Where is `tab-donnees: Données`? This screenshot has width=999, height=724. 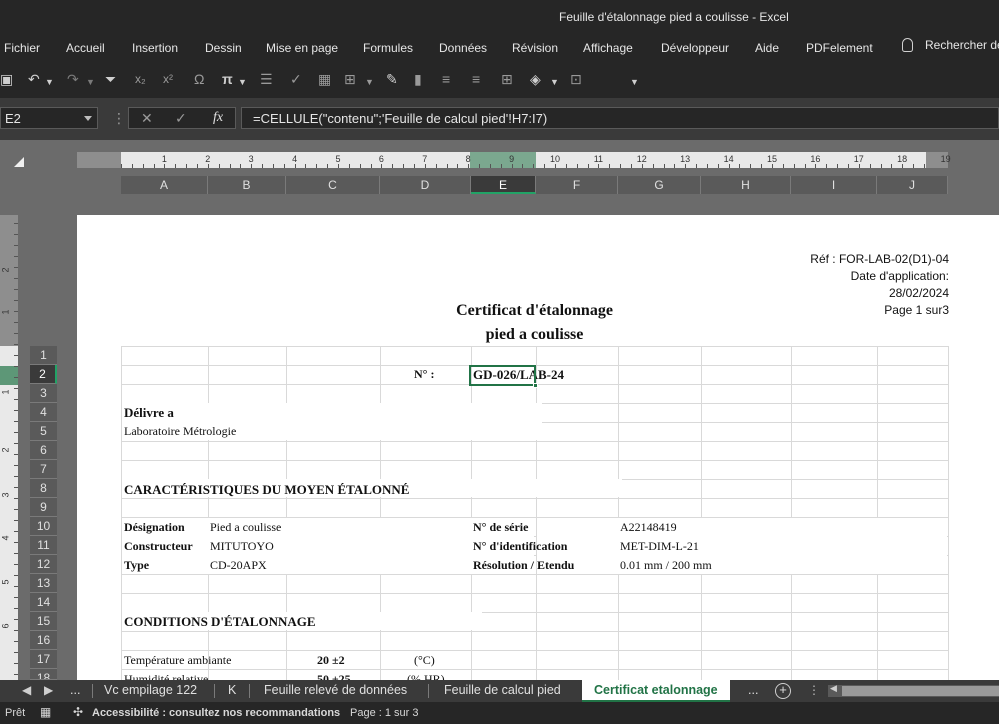 tab-donnees: Données is located at coordinates (463, 48).